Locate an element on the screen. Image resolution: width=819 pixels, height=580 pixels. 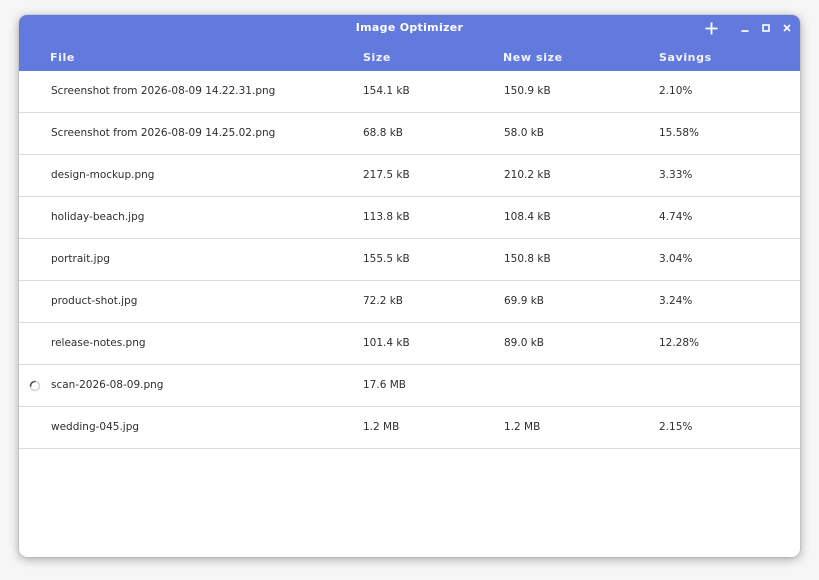
window-title: Image Optimizer is located at coordinates (409, 27).